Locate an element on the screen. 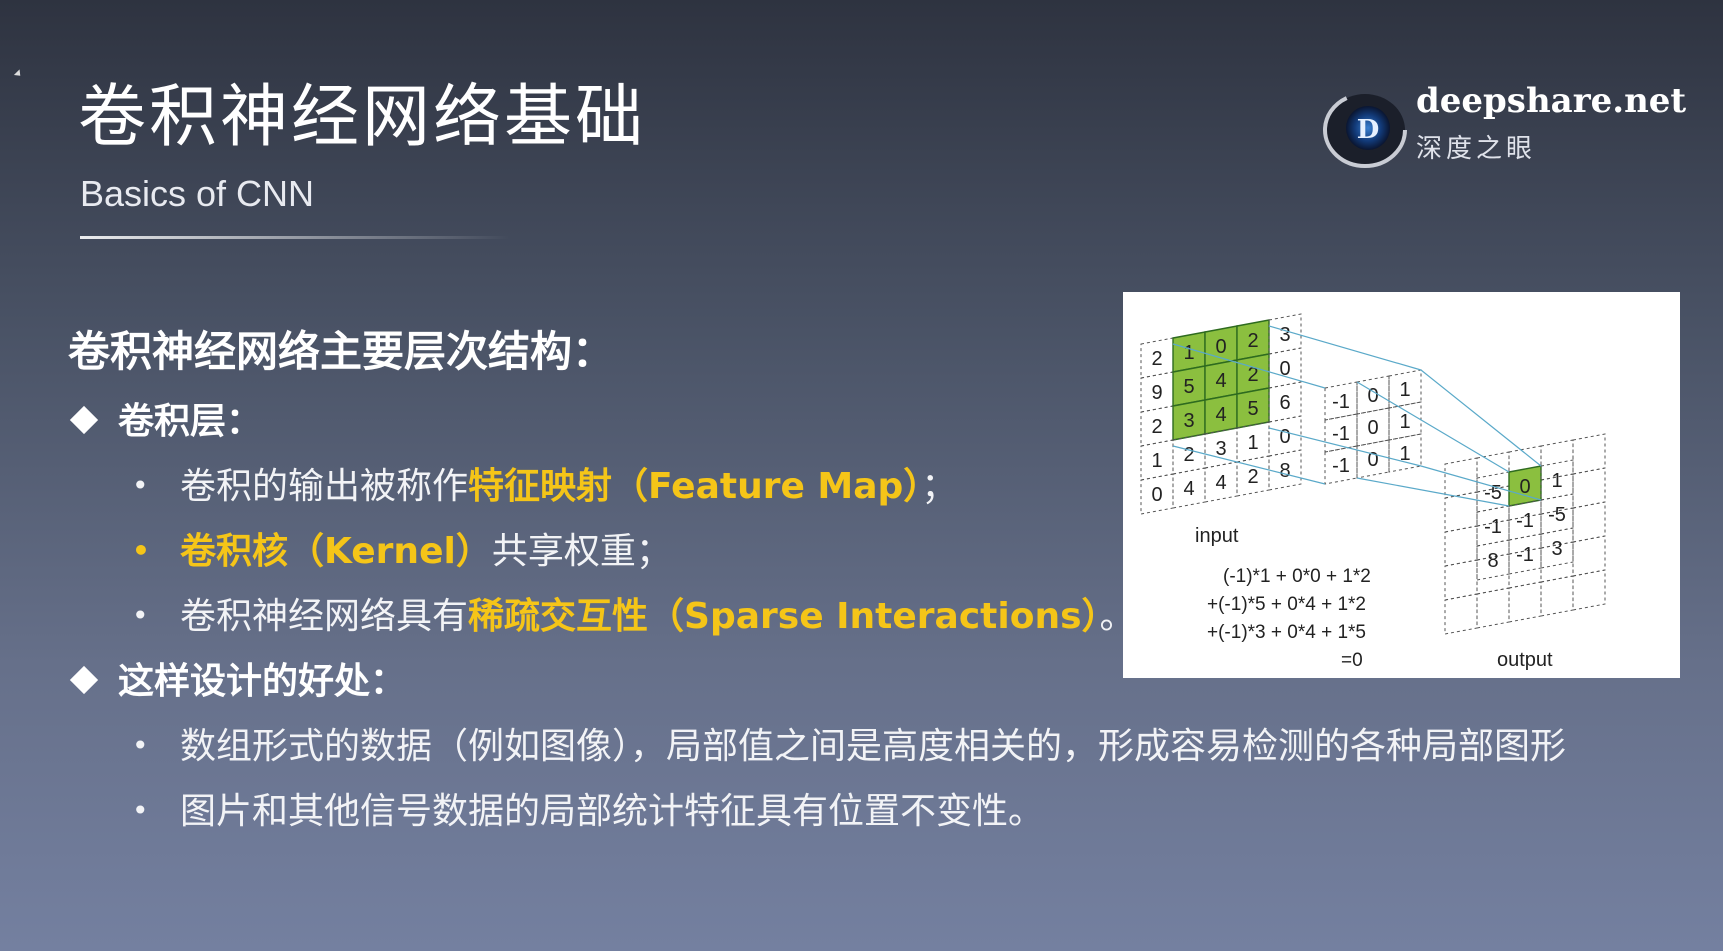  bullet-text-tail: 共享权重； is located at coordinates (581, 551).